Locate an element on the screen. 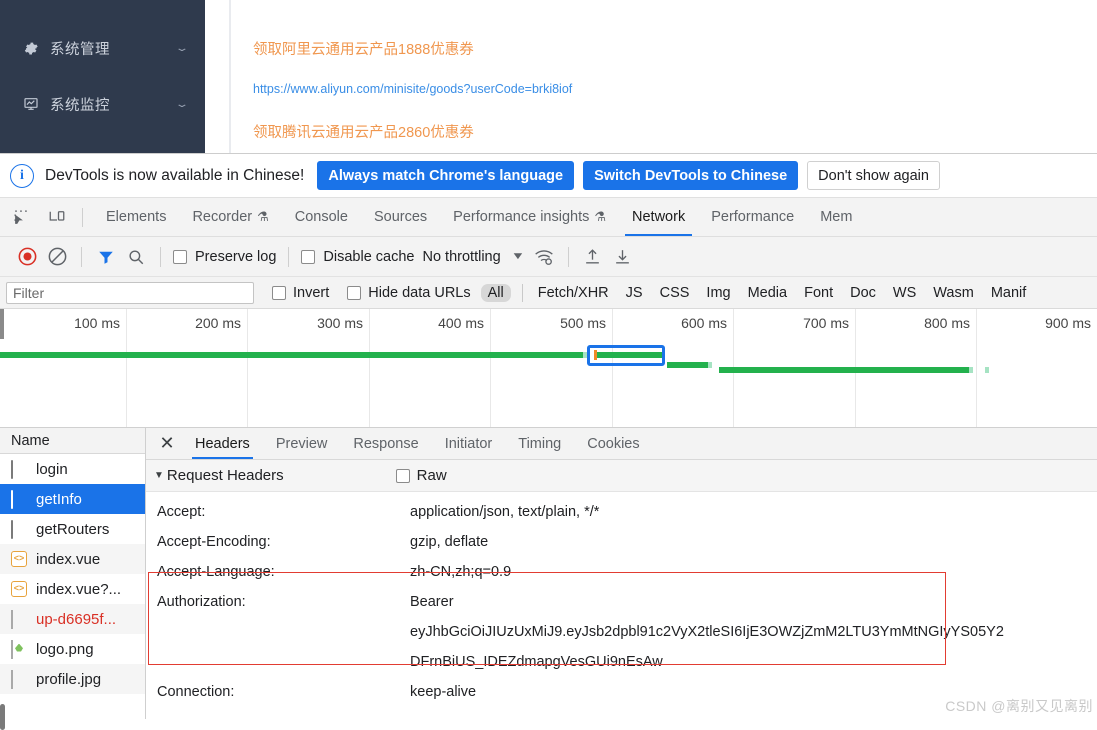 This screenshot has width=1097, height=730. request-row-getrouters: getRouters is located at coordinates (72, 529).